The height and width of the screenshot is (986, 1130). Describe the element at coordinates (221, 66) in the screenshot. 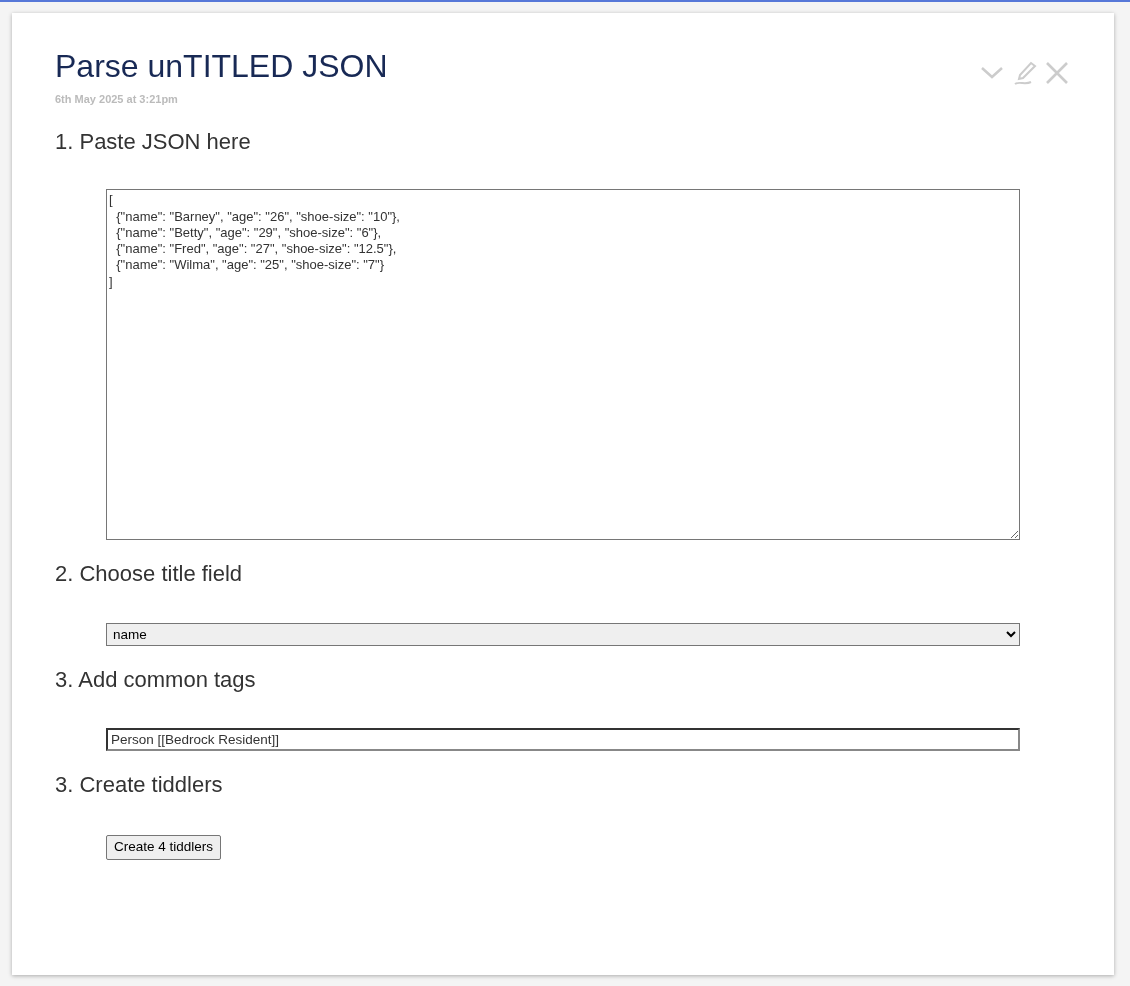

I see `tiddler-title: Parse unTITLED JSON` at that location.